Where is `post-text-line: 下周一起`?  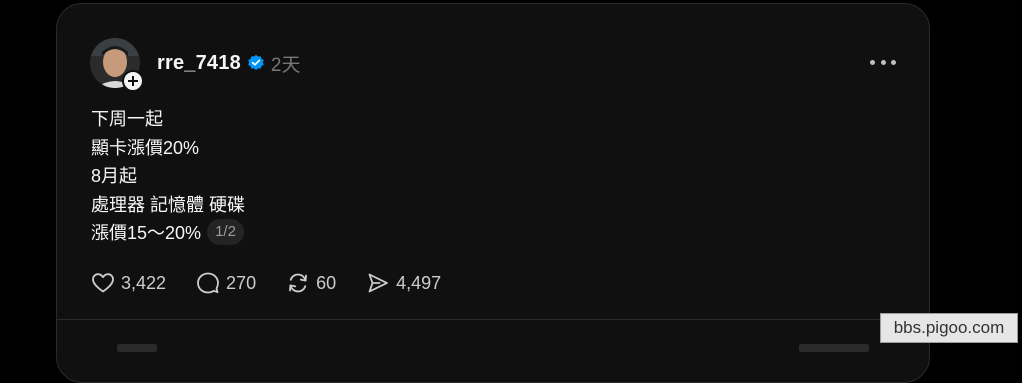
post-text-line: 下周一起 is located at coordinates (168, 119).